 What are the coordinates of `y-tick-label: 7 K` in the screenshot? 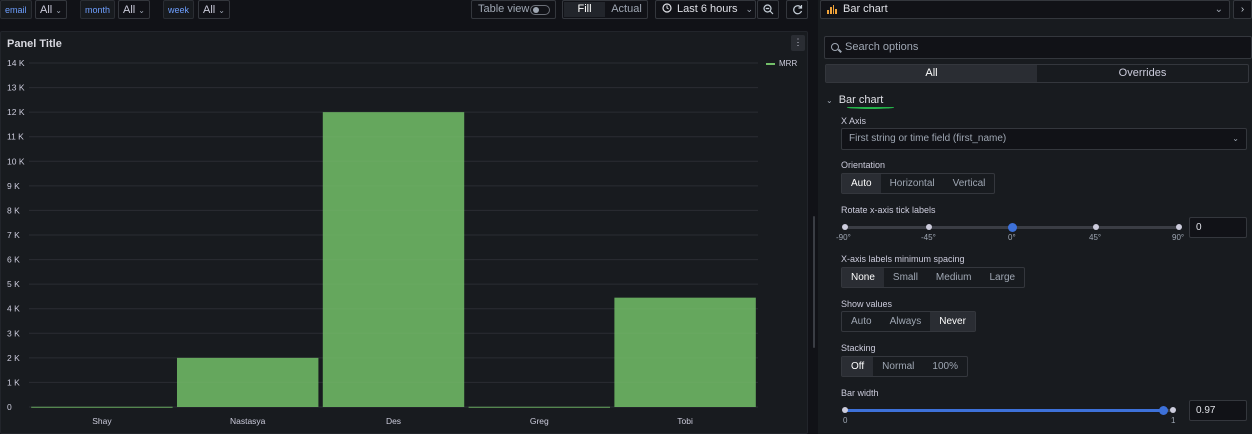 It's located at (13, 235).